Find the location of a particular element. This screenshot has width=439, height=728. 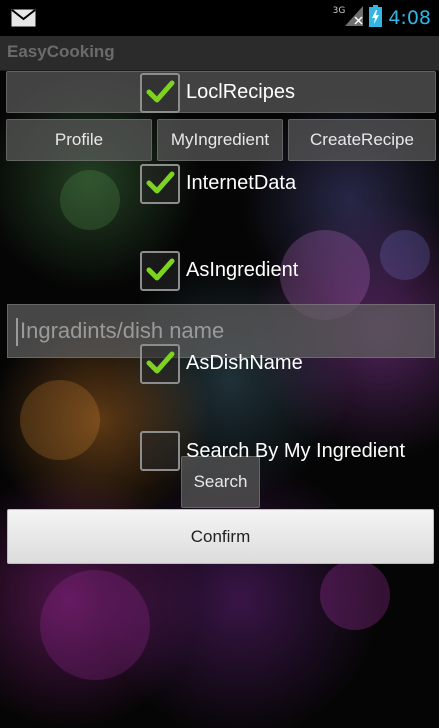

text-cursor is located at coordinates (17, 332).